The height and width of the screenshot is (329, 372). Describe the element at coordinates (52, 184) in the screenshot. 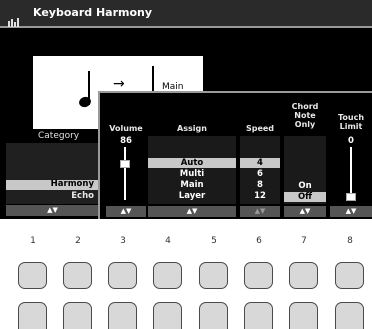

I see `category-item-selected: Harmony` at that location.